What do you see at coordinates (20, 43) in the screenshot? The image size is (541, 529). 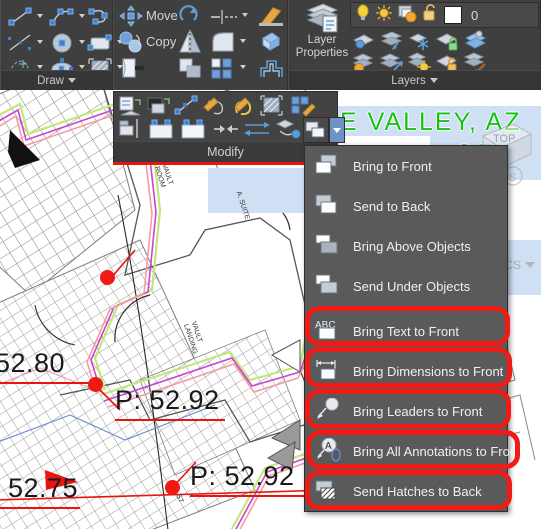 I see `construction-line-tool` at bounding box center [20, 43].